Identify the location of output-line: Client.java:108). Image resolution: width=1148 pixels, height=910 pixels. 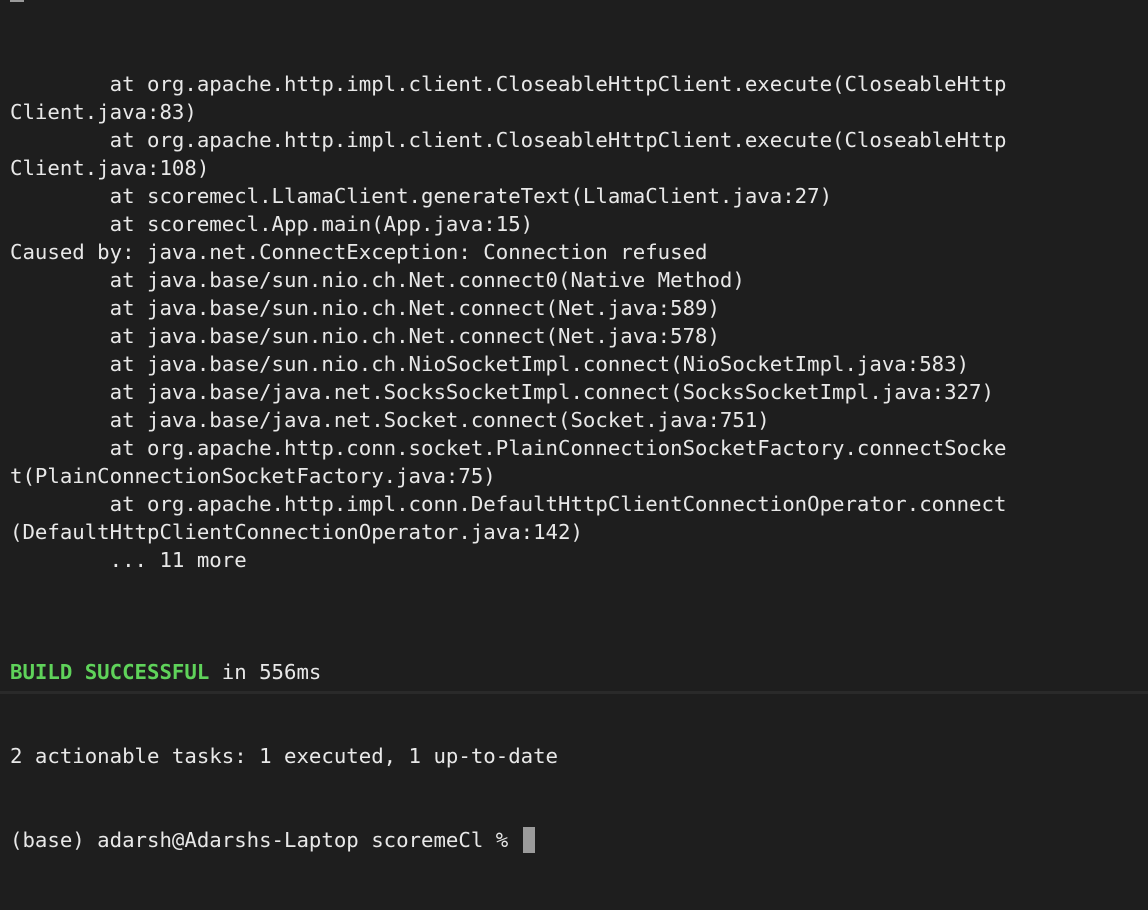
(110, 168).